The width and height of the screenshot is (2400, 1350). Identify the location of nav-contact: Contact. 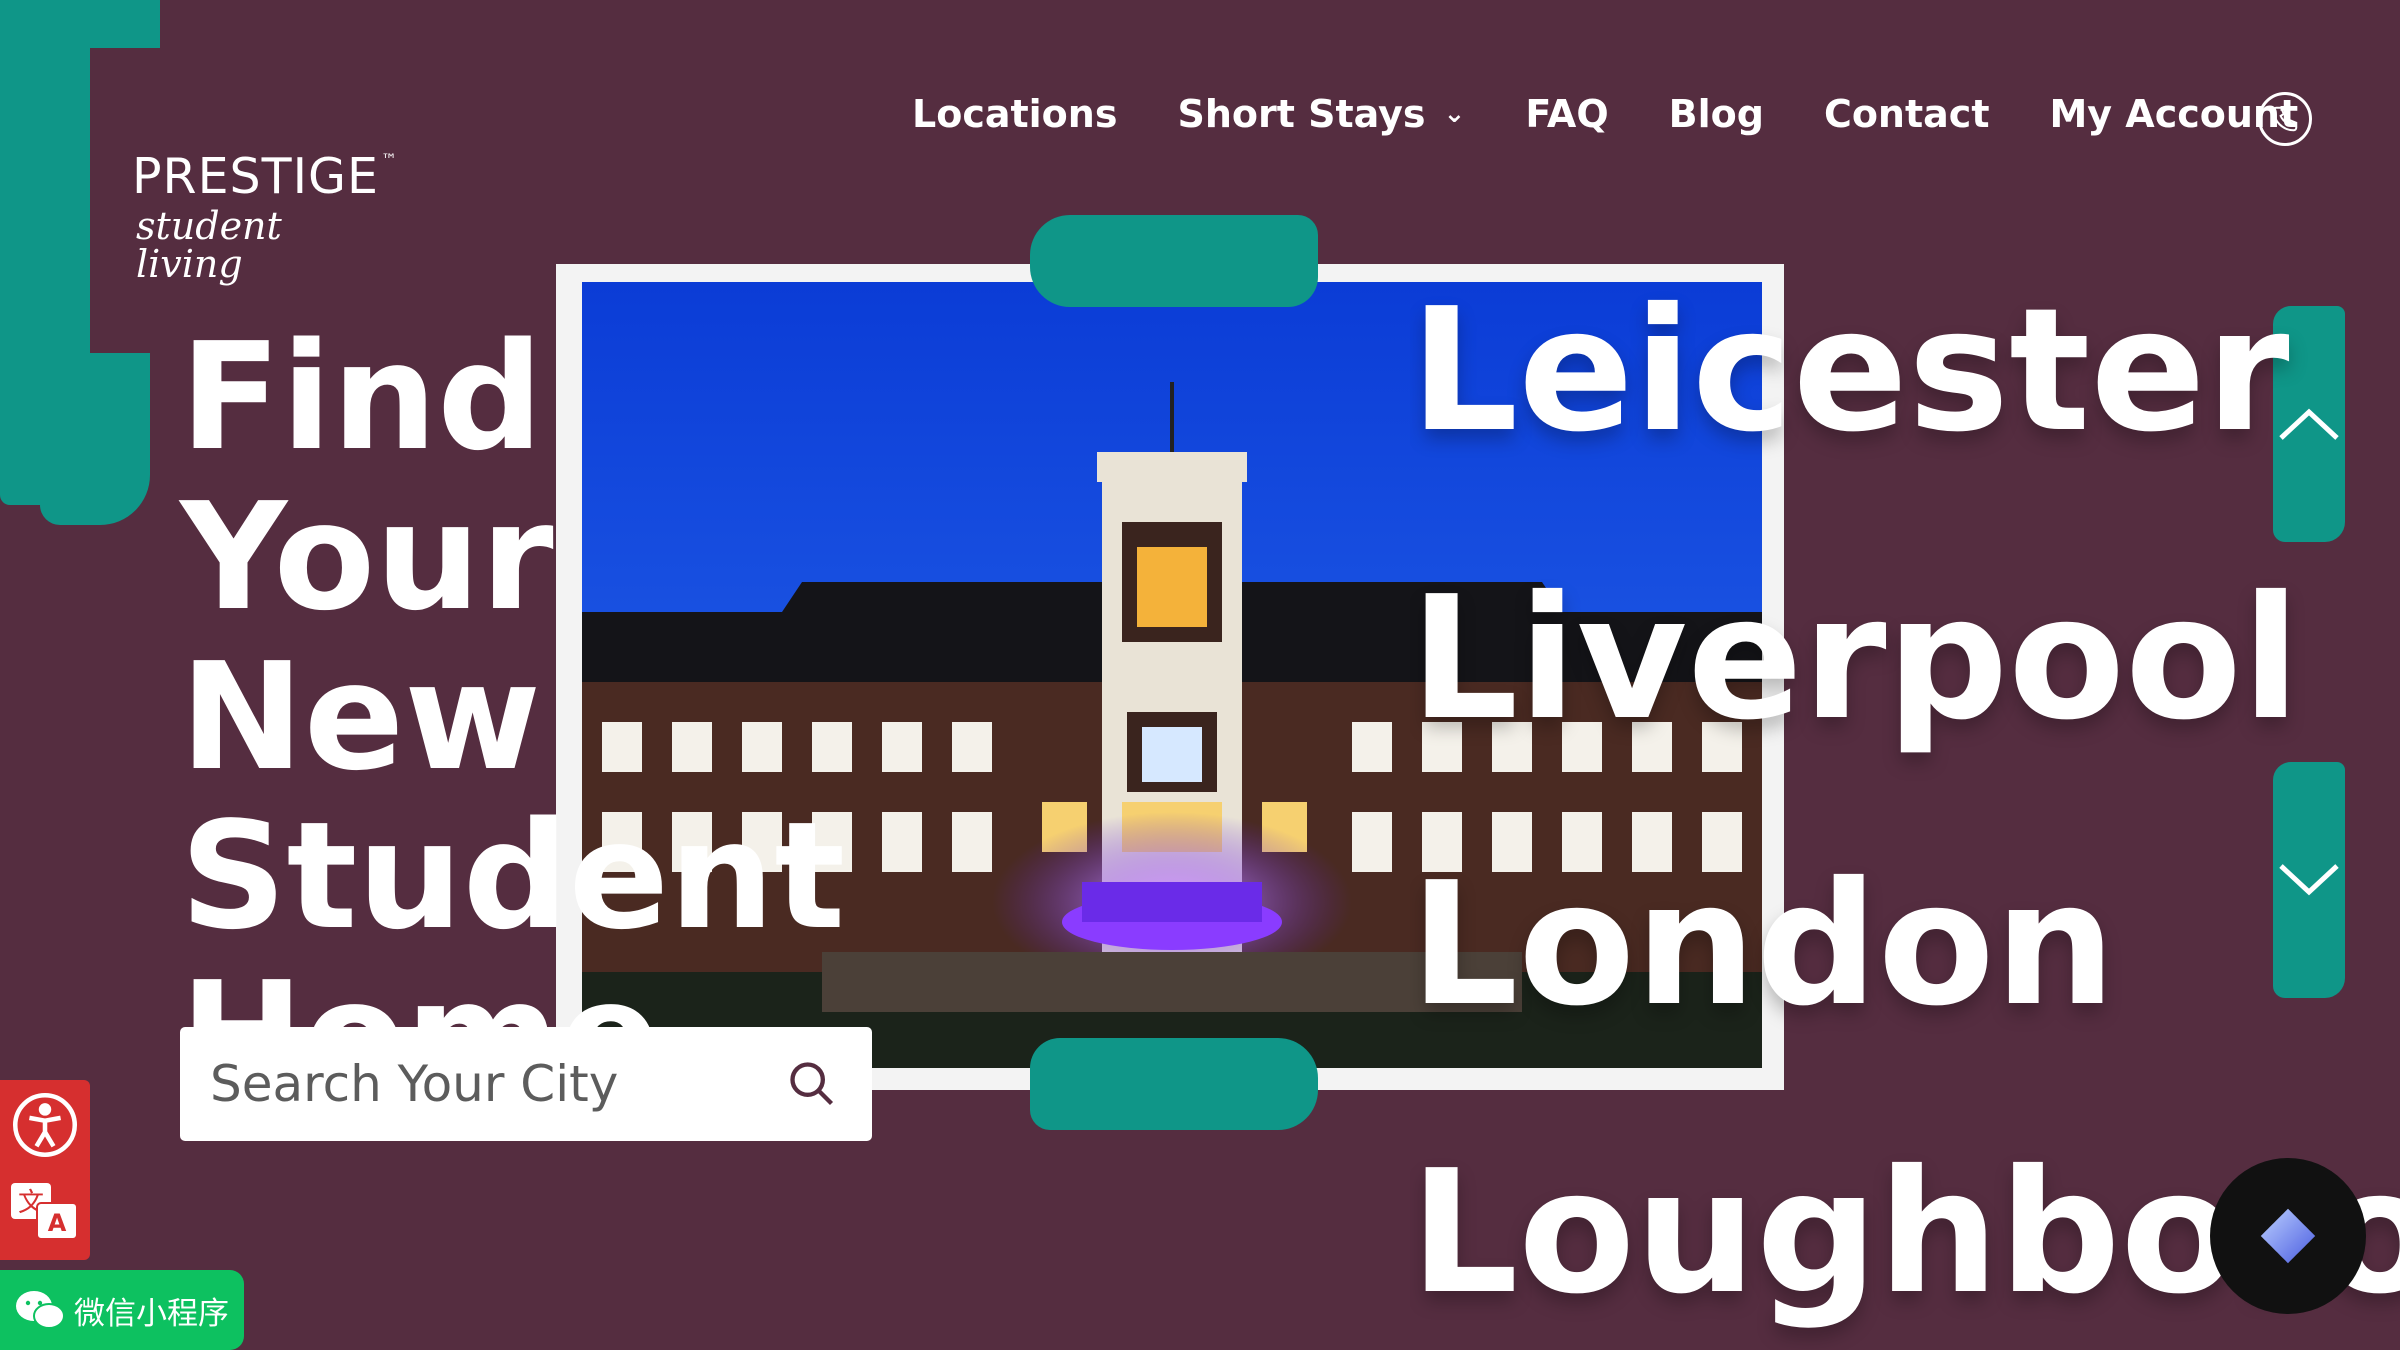
(1907, 114).